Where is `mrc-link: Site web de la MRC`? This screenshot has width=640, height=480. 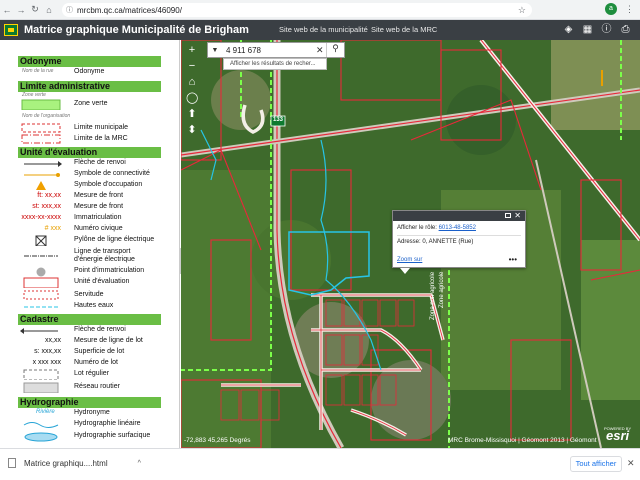
mrc-link: Site web de la MRC is located at coordinates (404, 29).